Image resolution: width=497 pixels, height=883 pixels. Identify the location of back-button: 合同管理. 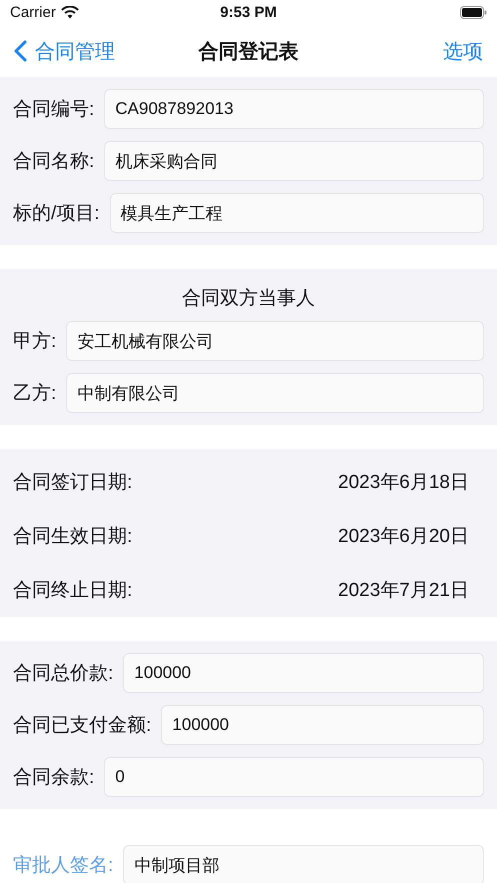
(64, 51).